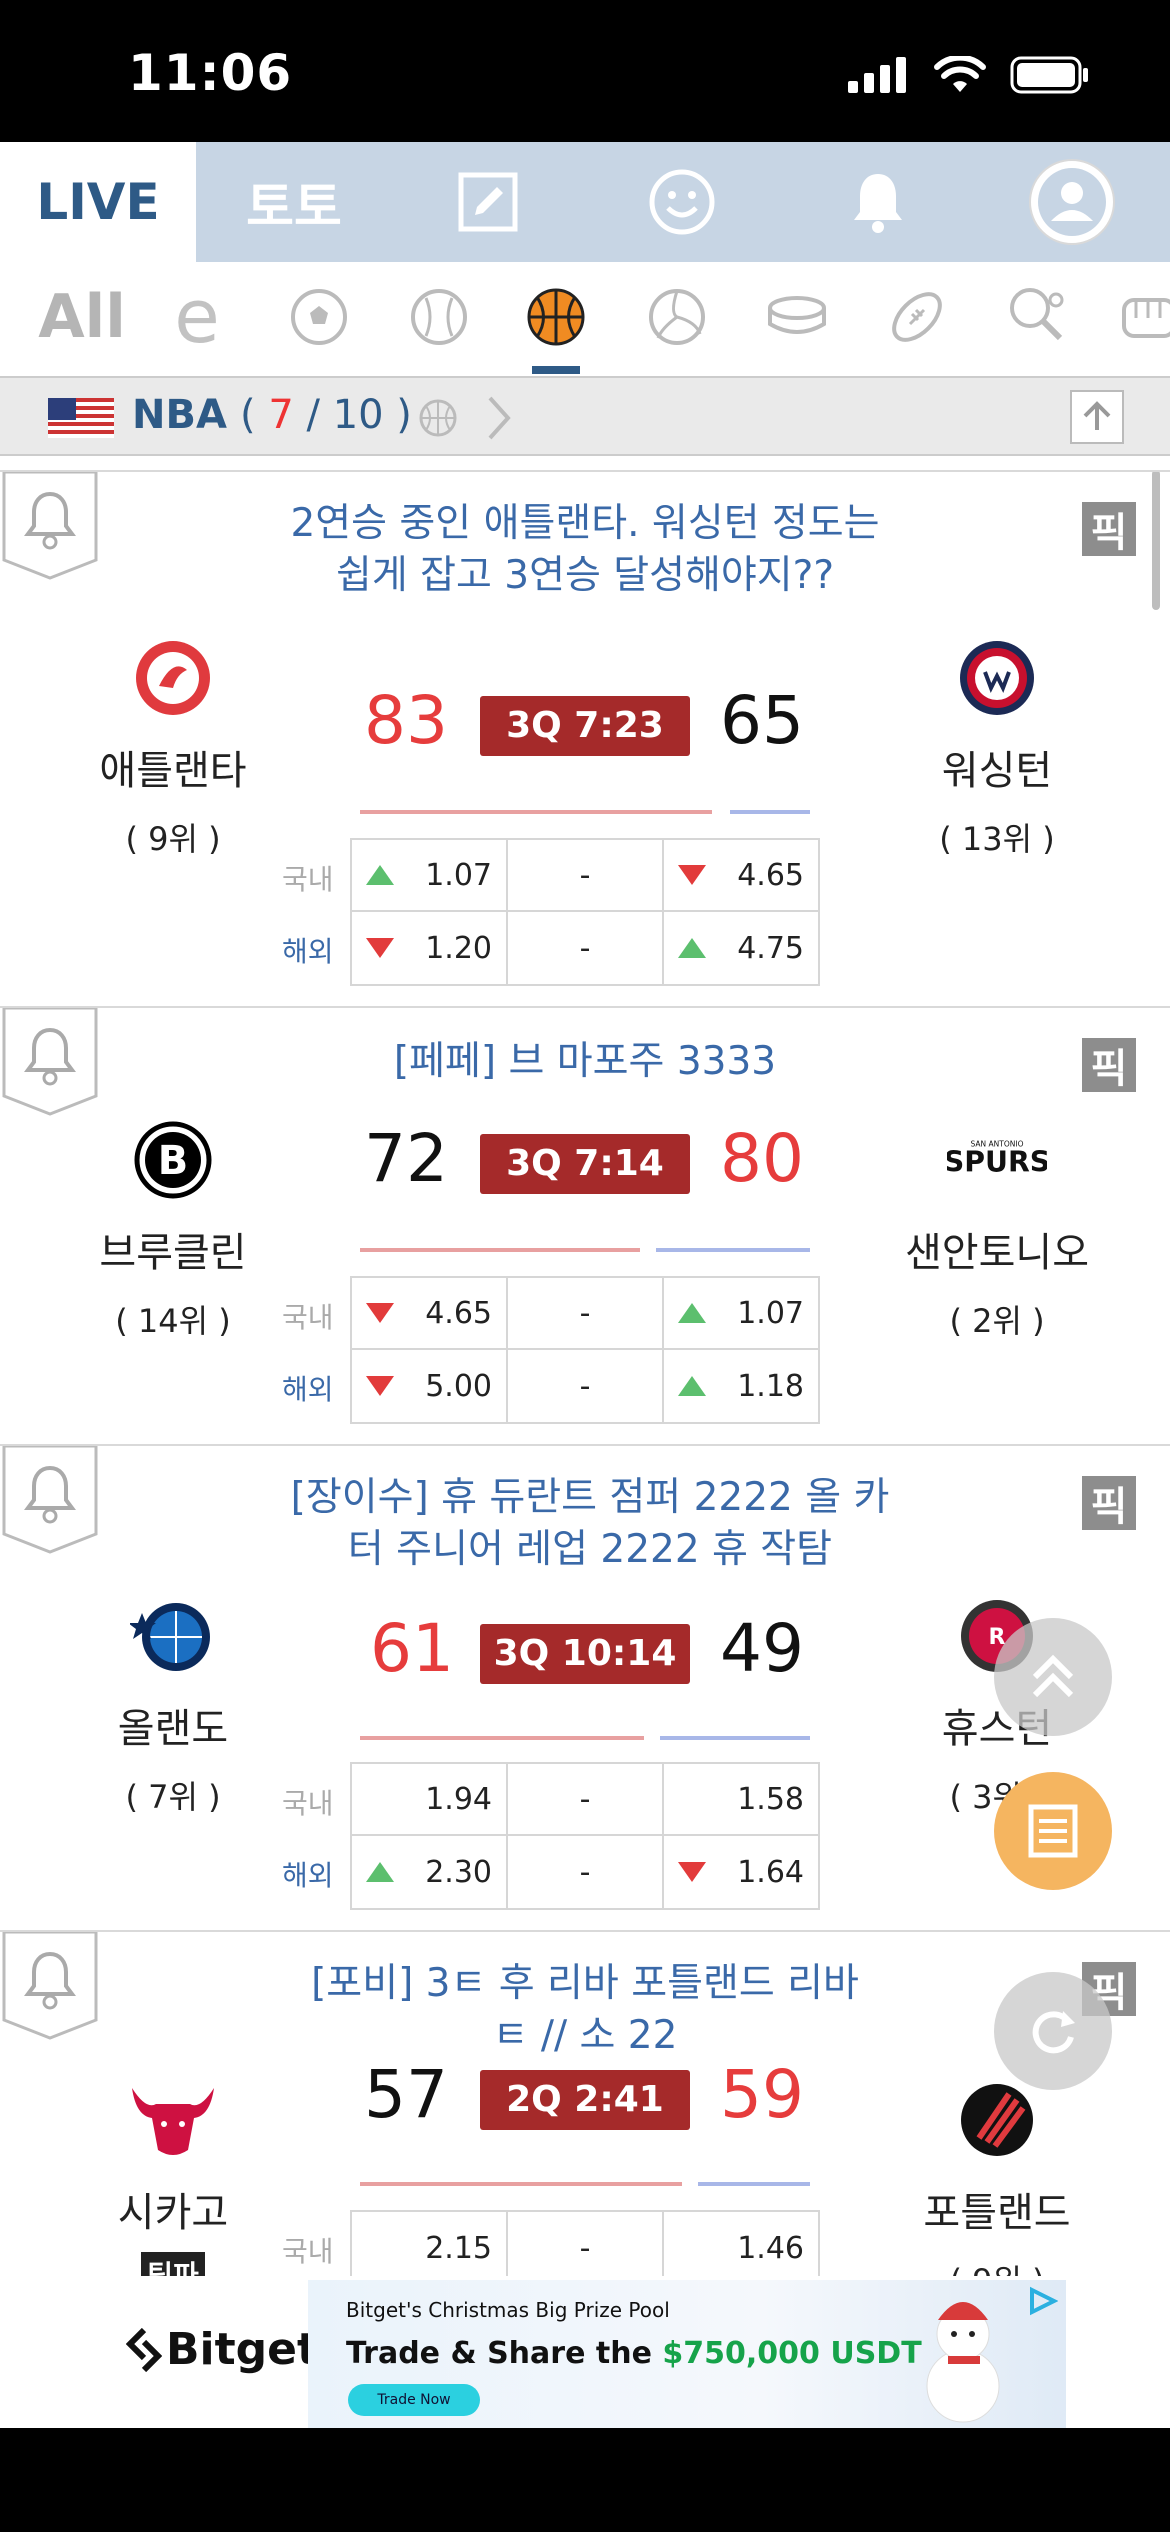  Describe the element at coordinates (173, 2264) in the screenshot. I see `tip-badge: 팁파` at that location.